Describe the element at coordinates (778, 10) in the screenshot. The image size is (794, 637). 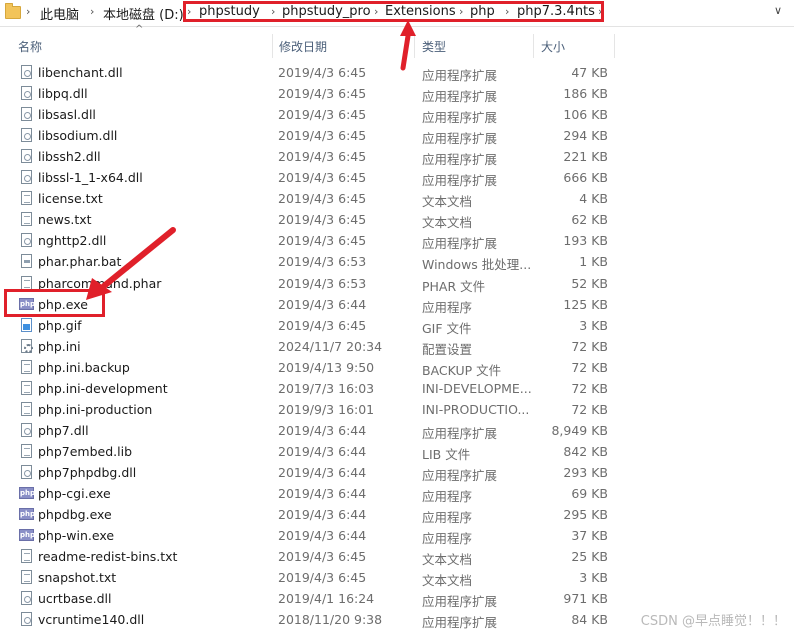
I see `chevron-down-icon` at that location.